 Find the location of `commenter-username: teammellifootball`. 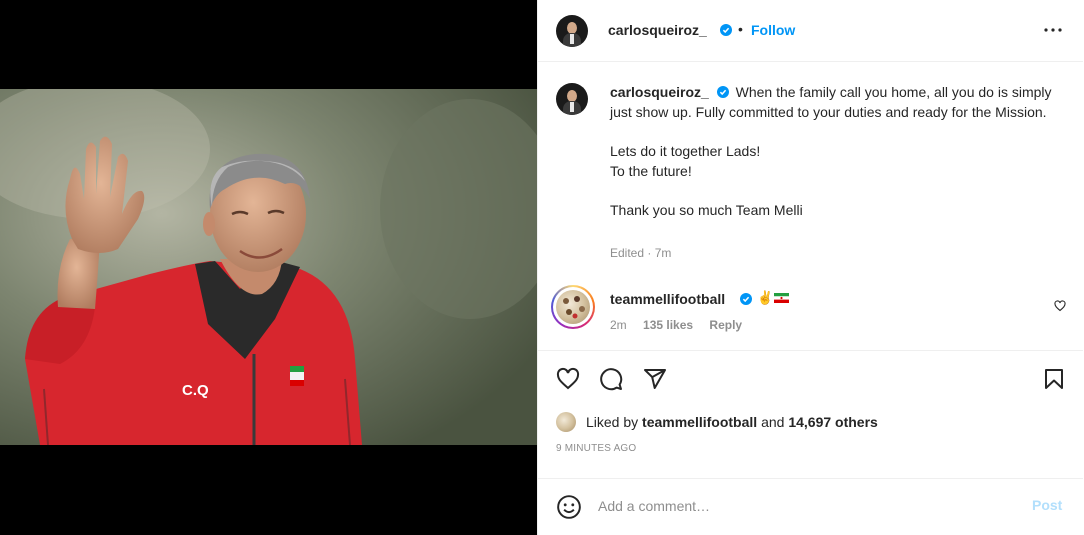

commenter-username: teammellifootball is located at coordinates (667, 299).